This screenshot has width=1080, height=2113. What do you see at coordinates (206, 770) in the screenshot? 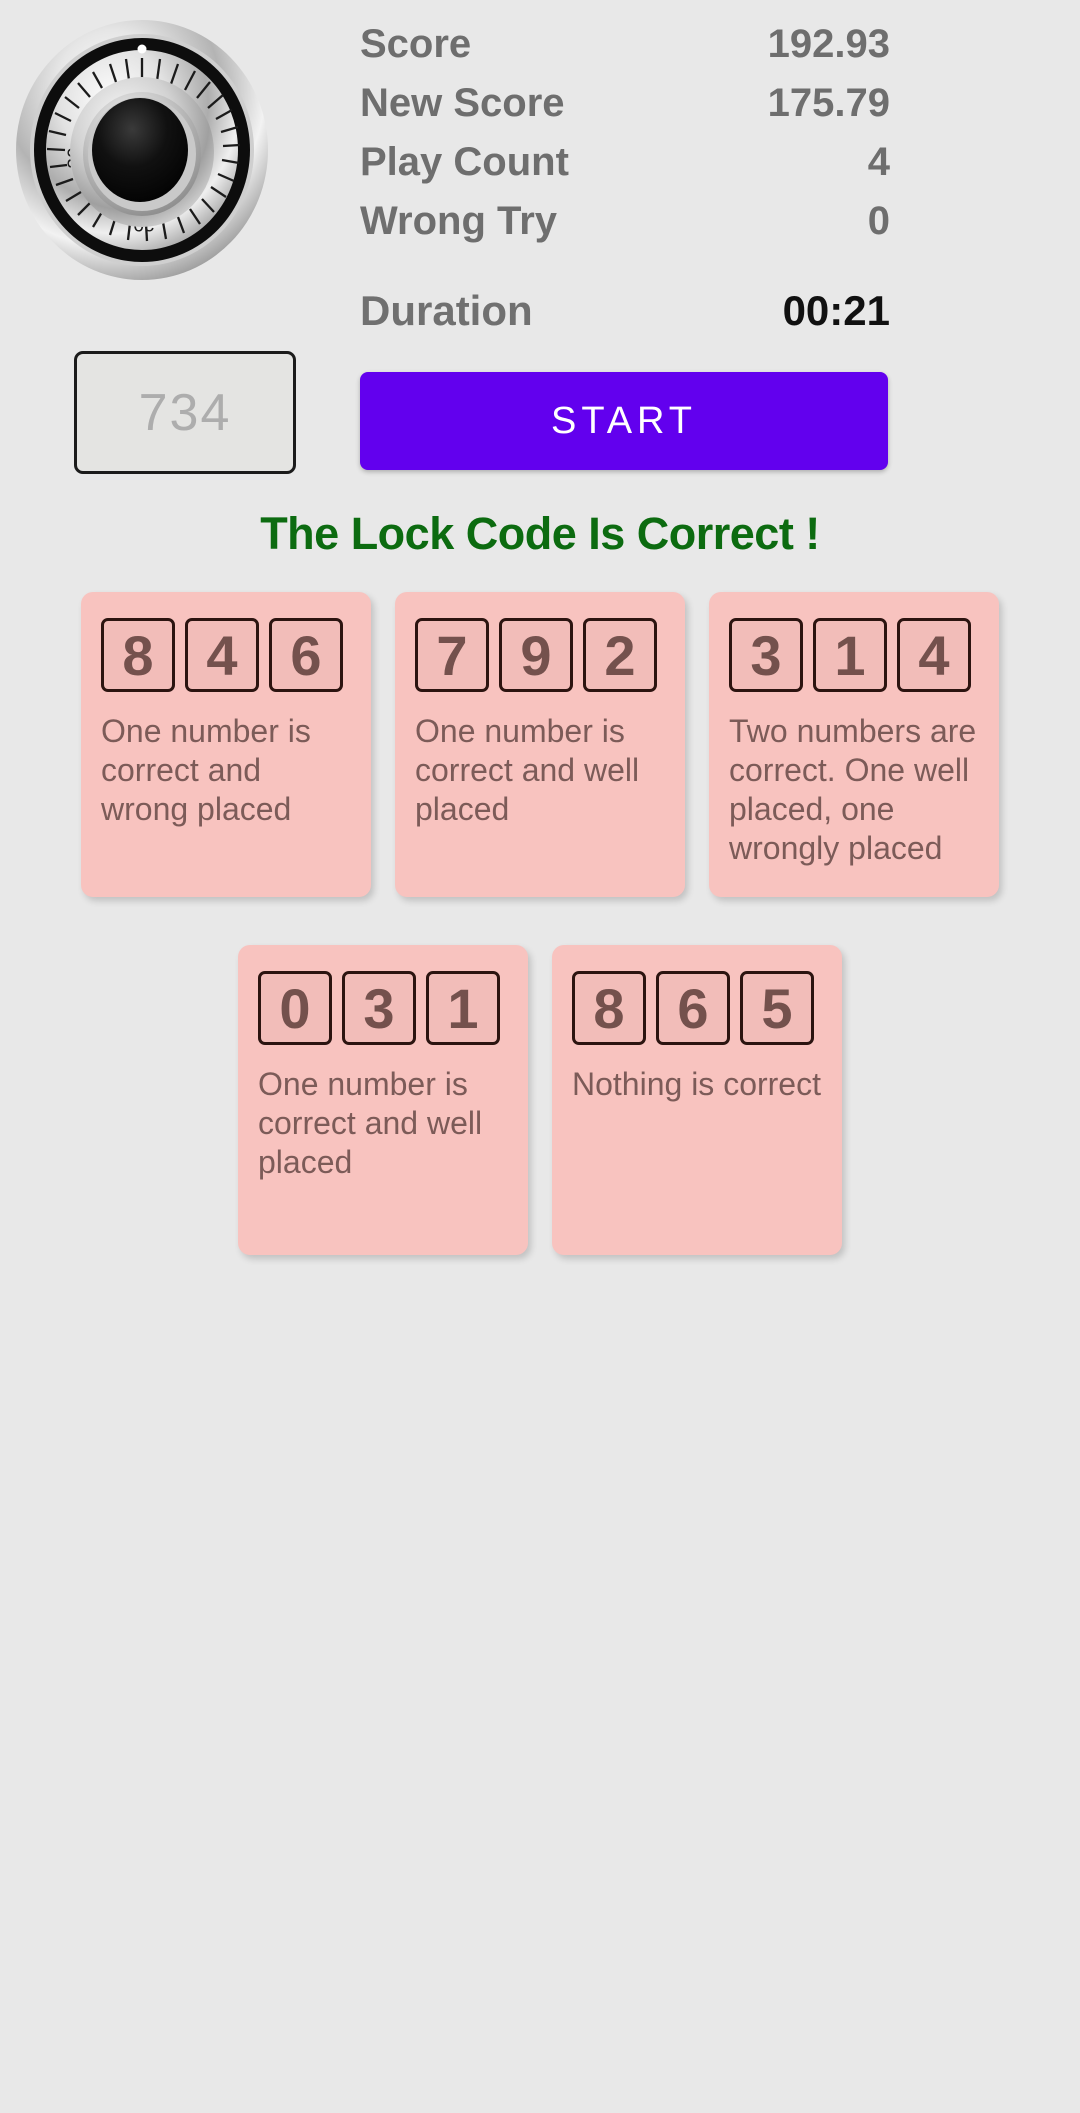
I see `hint-text: One number is correct and wrong placed` at bounding box center [206, 770].